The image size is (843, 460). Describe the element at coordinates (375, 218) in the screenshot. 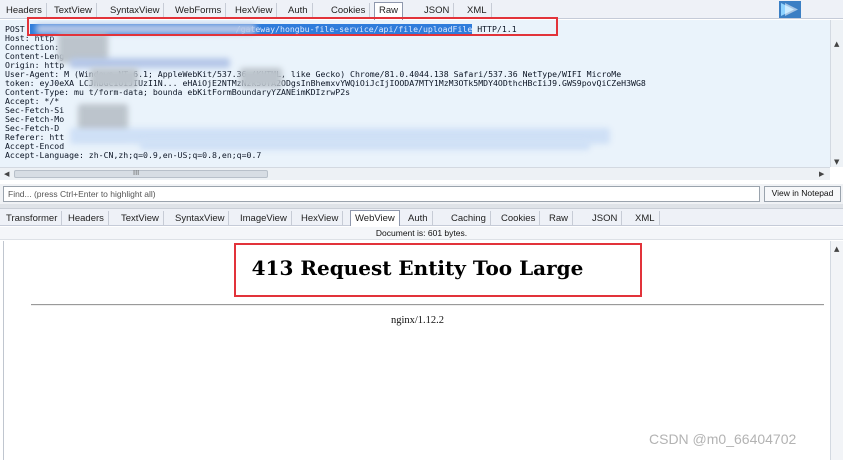

I see `tab-webview: WebView` at that location.